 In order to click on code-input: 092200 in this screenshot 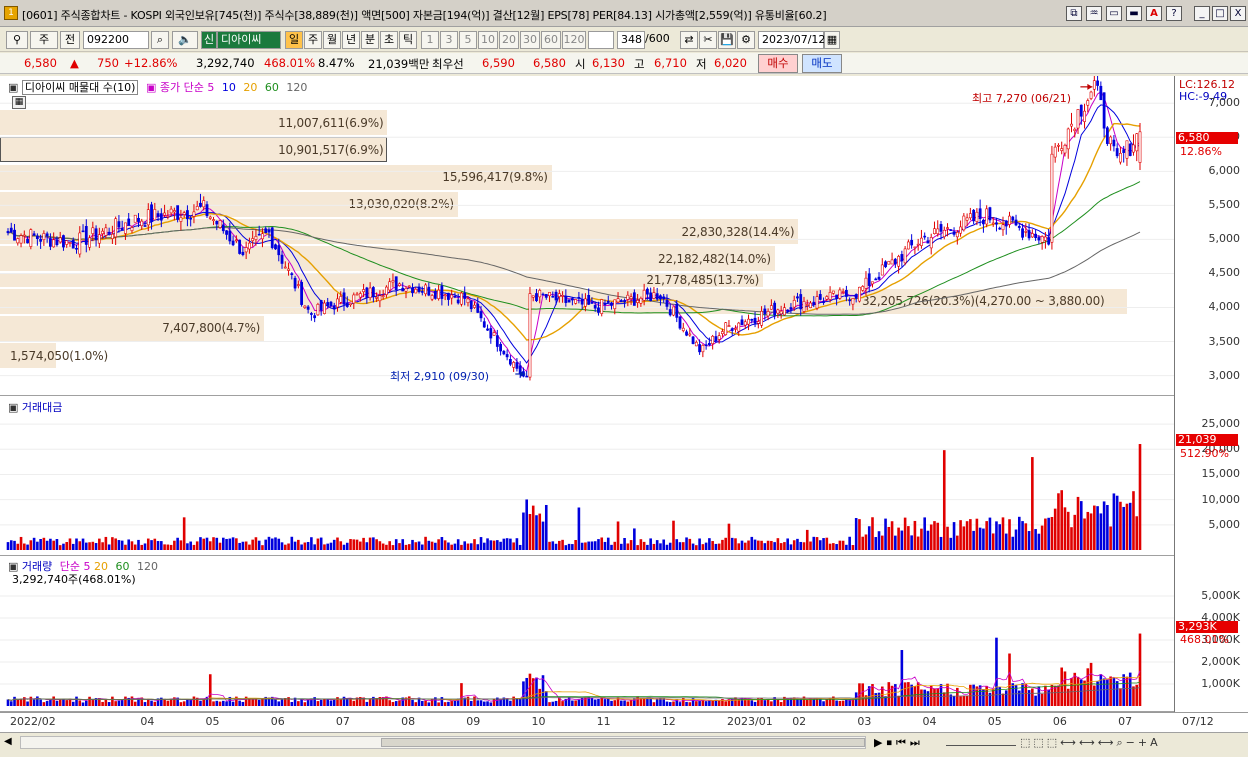, I will do `click(116, 40)`.